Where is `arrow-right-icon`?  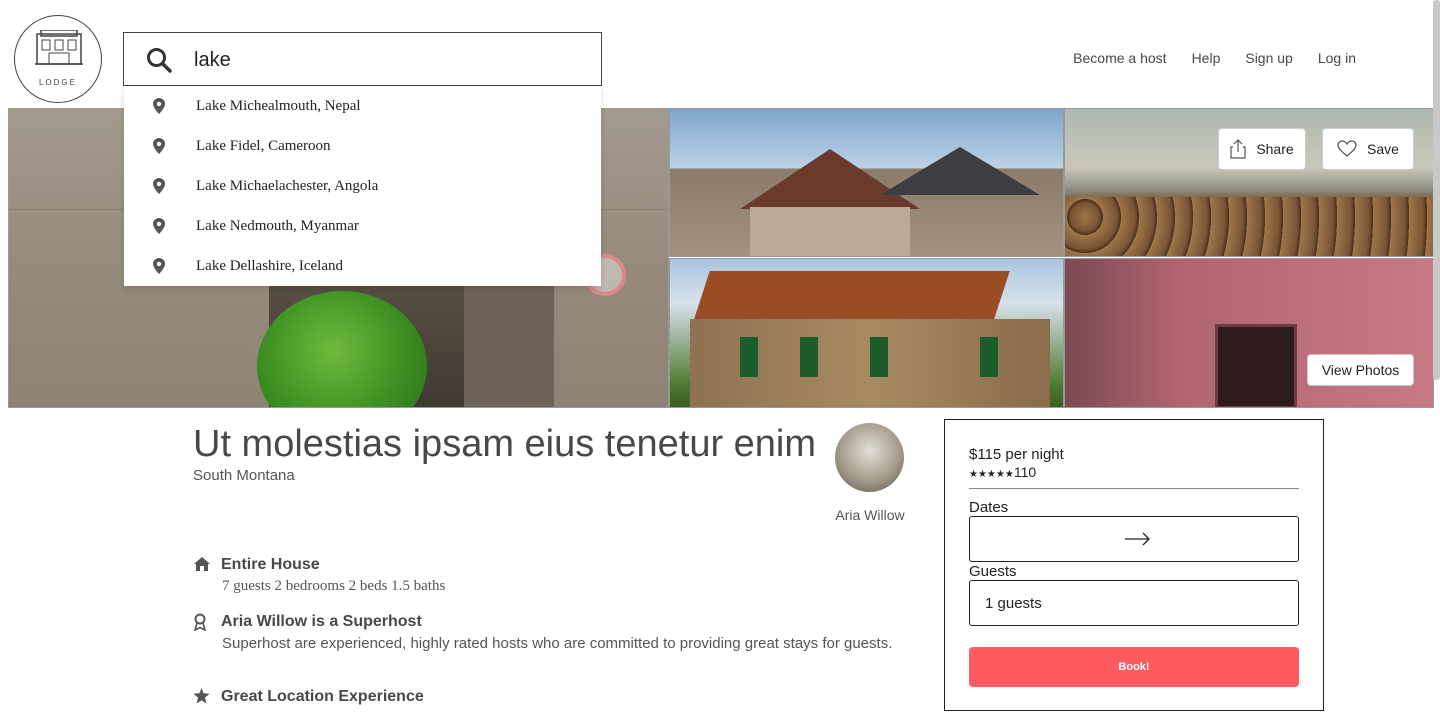
arrow-right-icon is located at coordinates (1137, 539).